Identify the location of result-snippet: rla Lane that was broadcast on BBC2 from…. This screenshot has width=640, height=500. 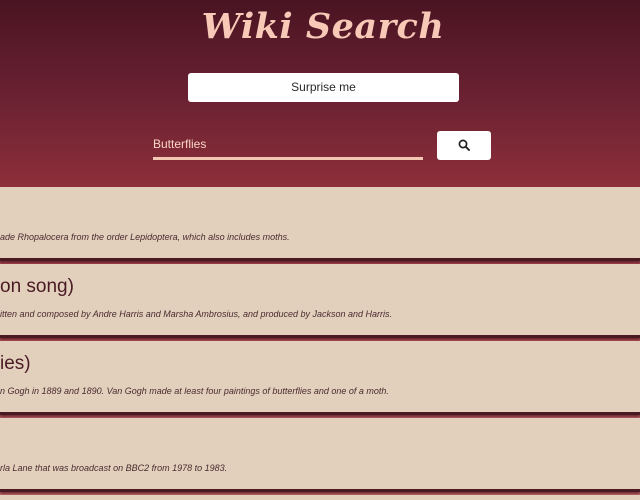
(114, 468).